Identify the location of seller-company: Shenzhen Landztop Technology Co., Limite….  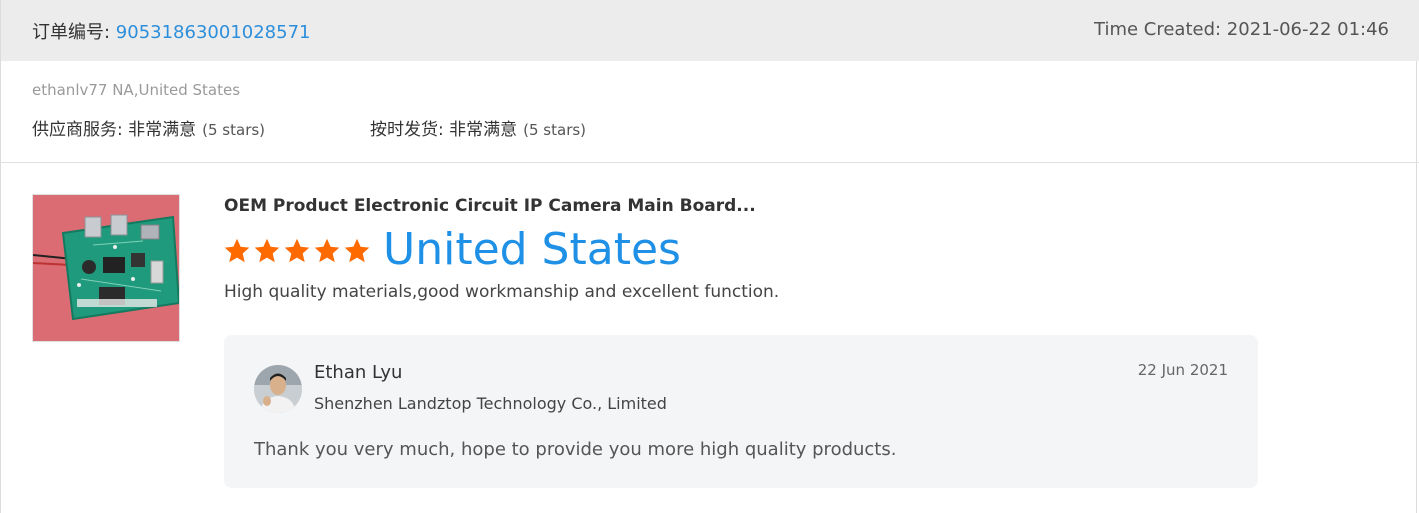
(490, 403).